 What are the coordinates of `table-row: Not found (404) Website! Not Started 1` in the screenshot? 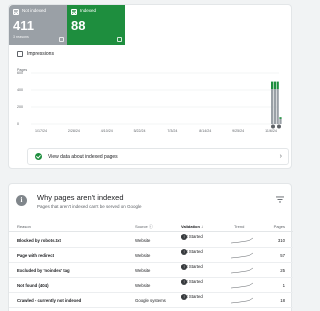 It's located at (151, 285).